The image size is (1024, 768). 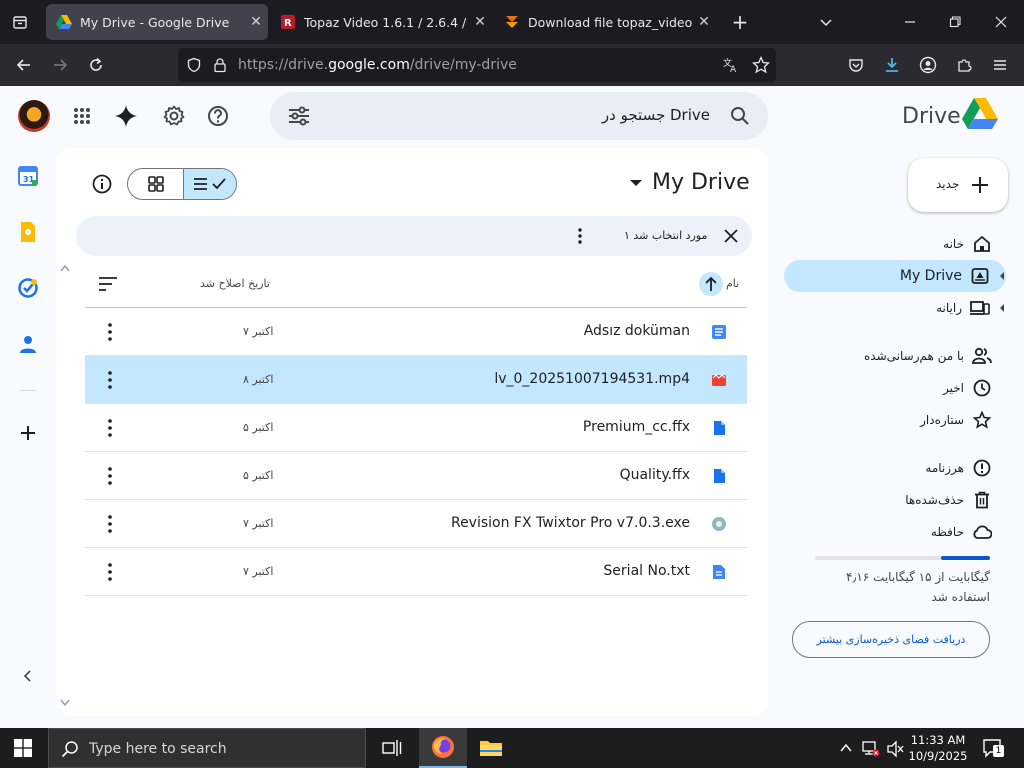 I want to click on lock-icon, so click(x=220, y=65).